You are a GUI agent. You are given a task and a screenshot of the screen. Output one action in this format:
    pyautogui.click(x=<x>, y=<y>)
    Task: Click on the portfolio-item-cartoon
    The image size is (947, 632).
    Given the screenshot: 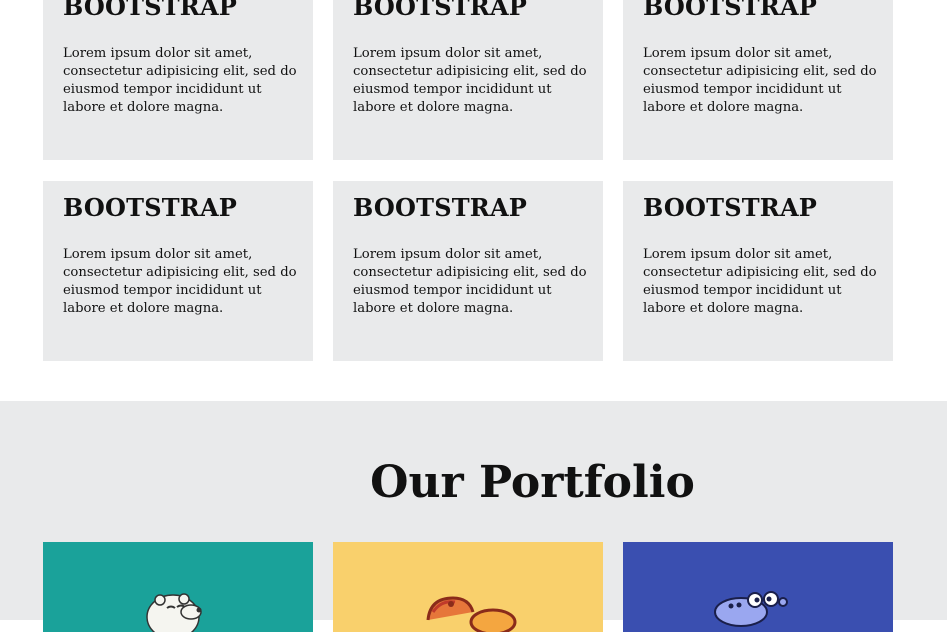 What is the action you would take?
    pyautogui.click(x=468, y=587)
    